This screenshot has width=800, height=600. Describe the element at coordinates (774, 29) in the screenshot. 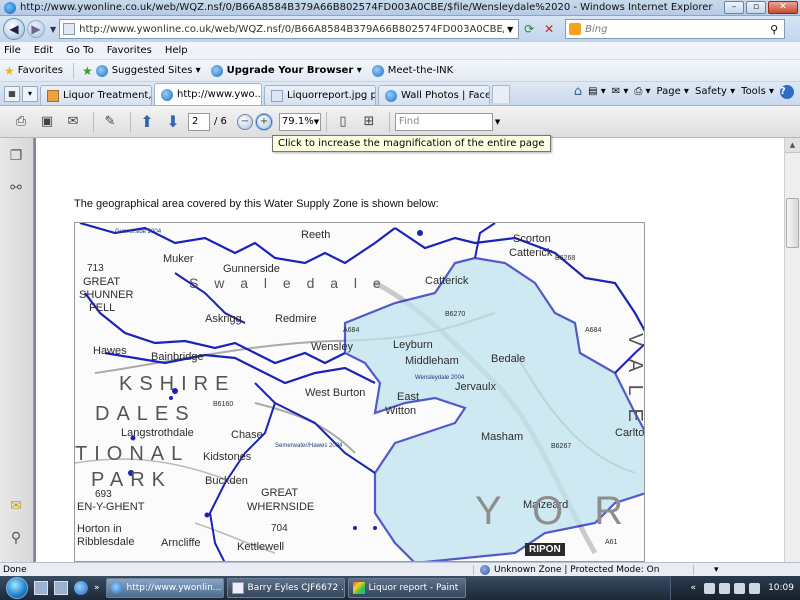

I see `search-icon: ⚲` at that location.